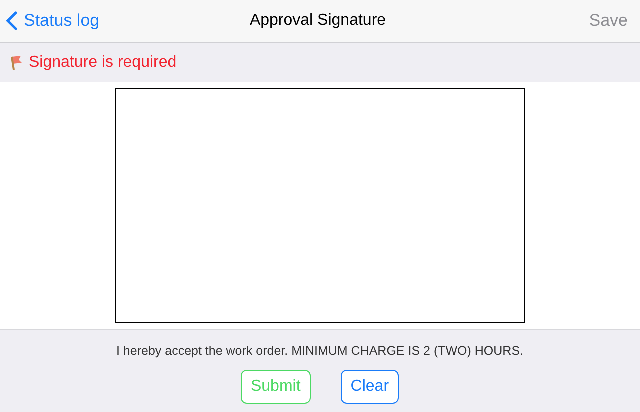  I want to click on nav-title: Approval Signature, so click(318, 21).